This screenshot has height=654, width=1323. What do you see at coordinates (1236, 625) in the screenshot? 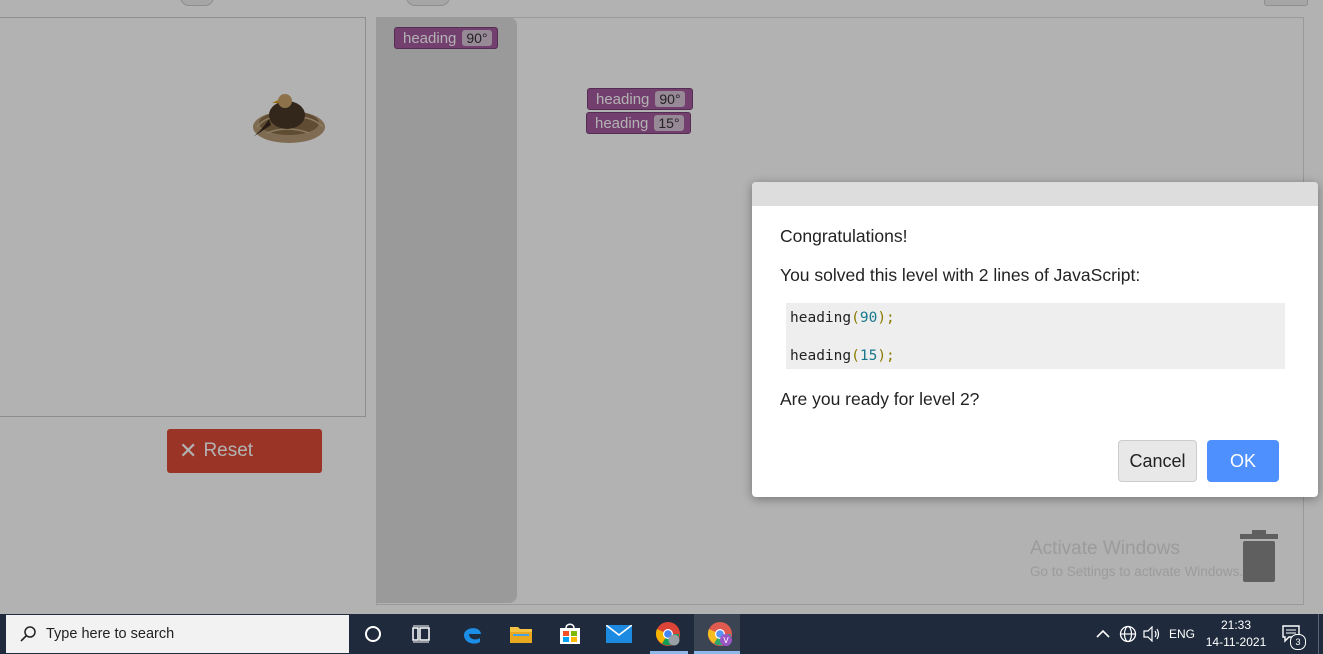
I see `clock-time: 21:33` at bounding box center [1236, 625].